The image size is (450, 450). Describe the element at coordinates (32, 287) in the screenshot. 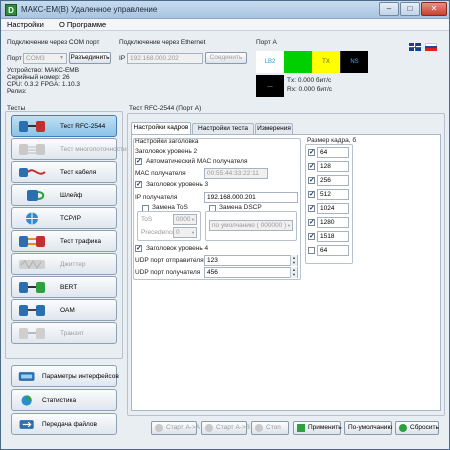

I see `bert-icon` at that location.